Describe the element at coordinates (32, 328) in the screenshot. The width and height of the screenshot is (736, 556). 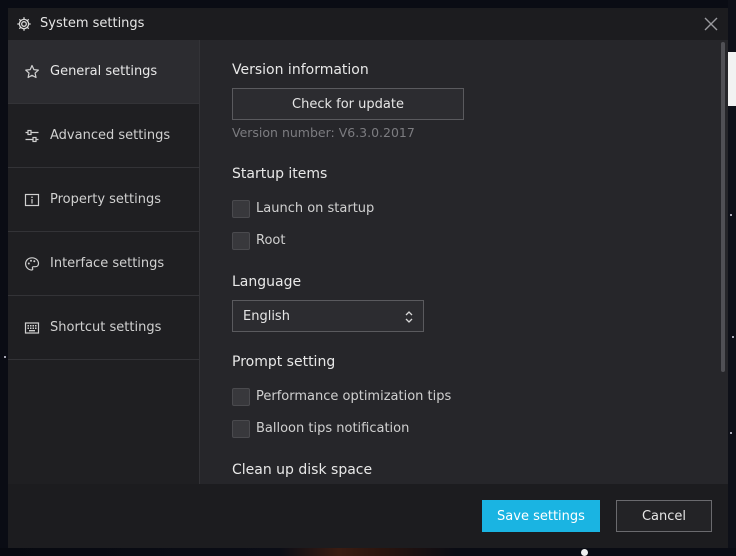
I see `keyboard-icon` at that location.